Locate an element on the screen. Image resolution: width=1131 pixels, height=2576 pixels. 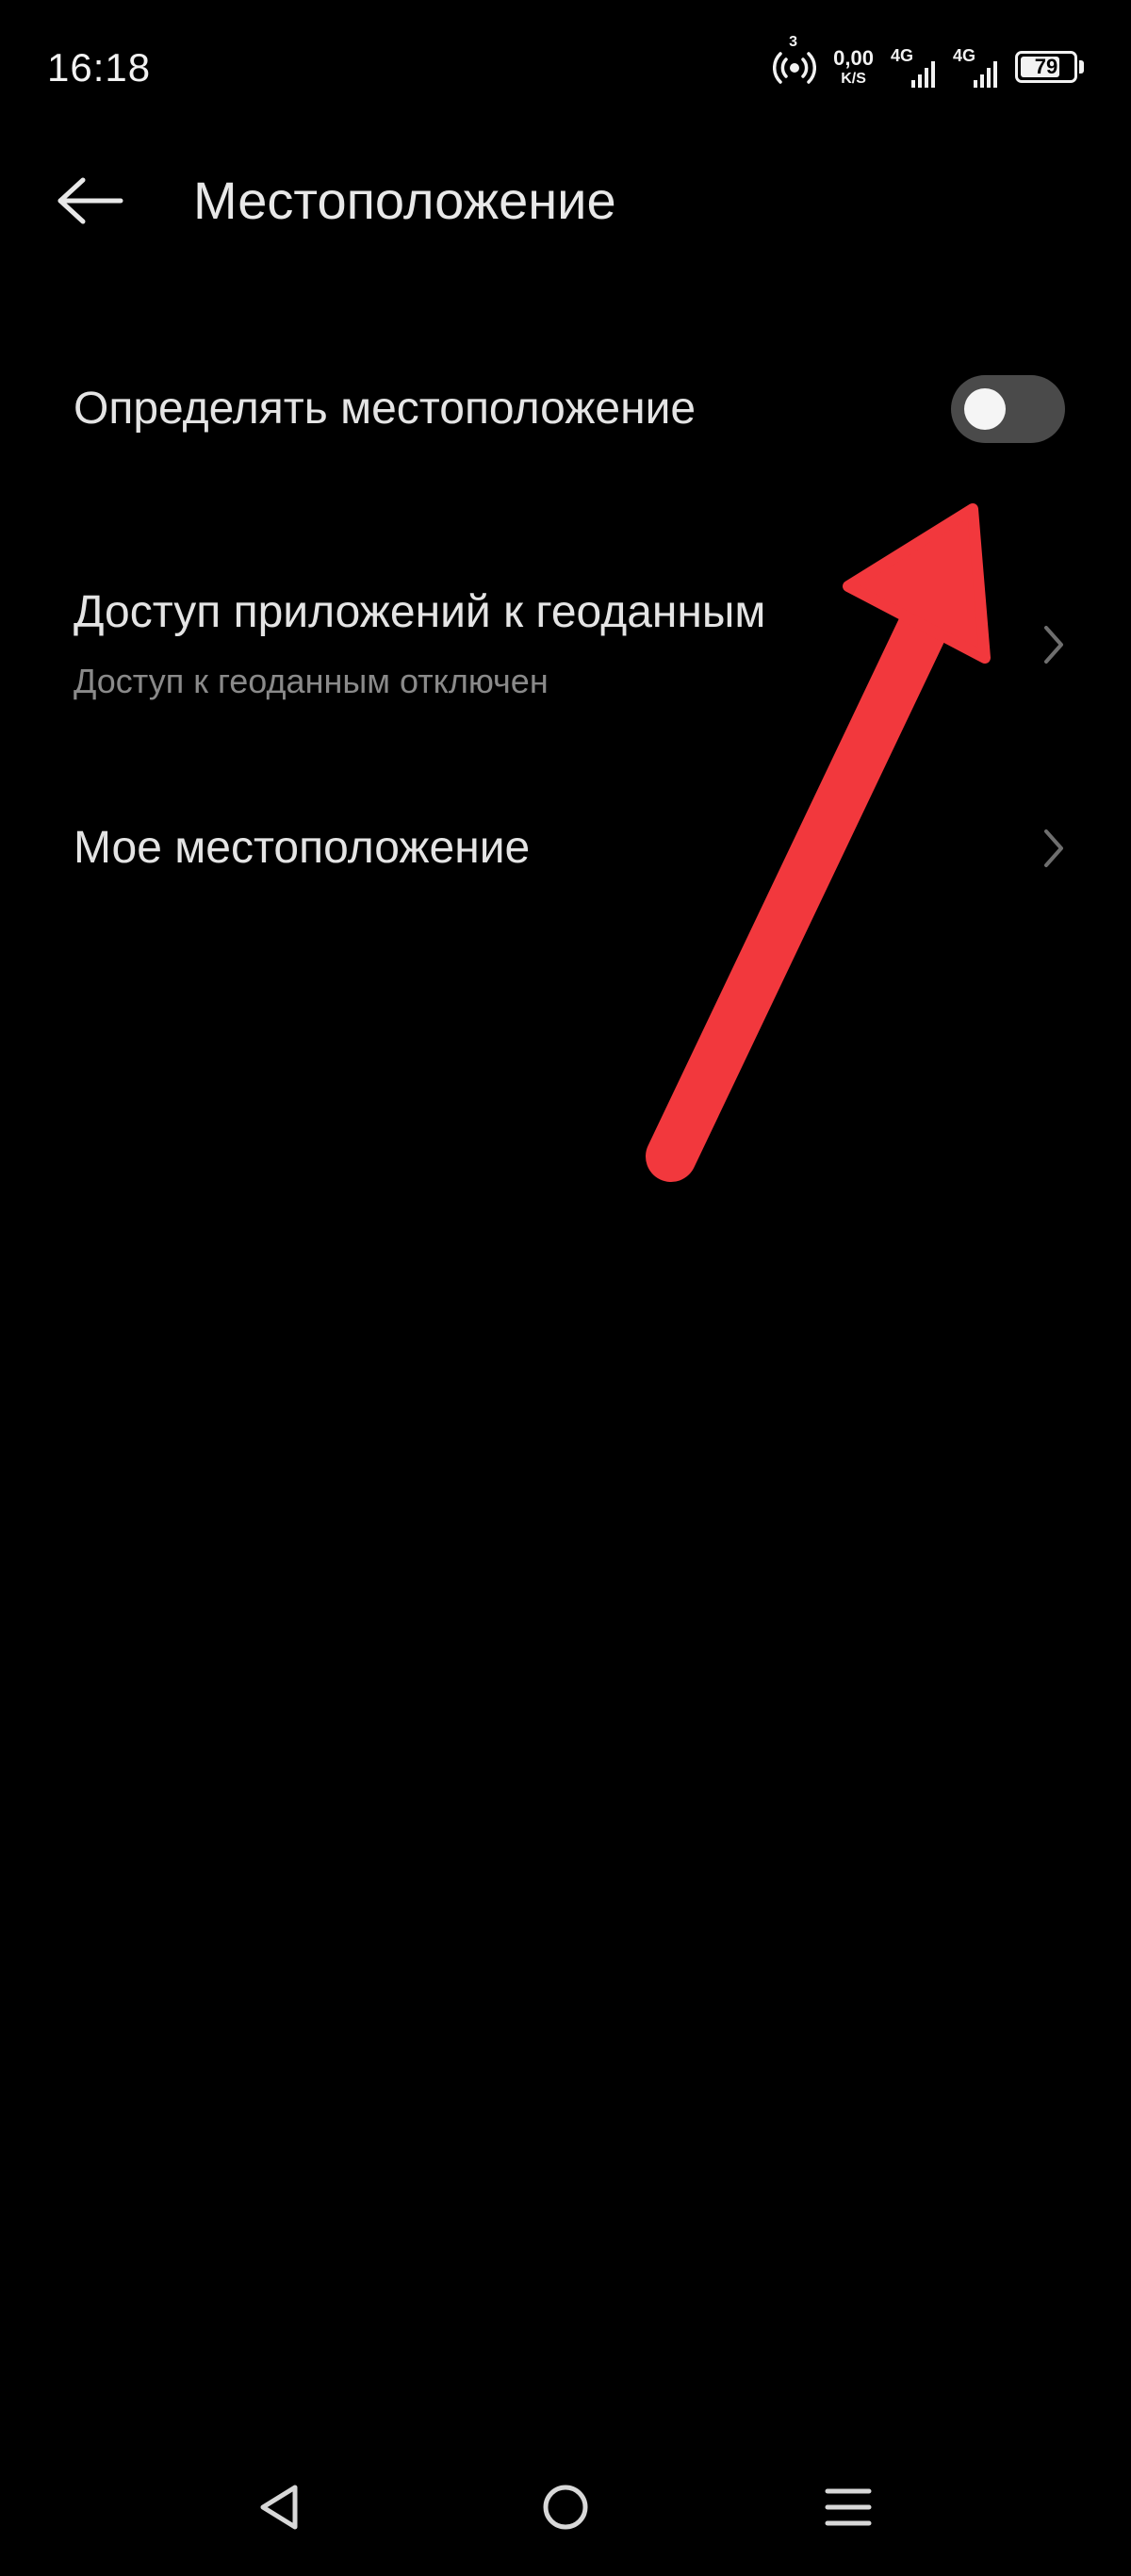
circle-home-icon is located at coordinates (566, 2507).